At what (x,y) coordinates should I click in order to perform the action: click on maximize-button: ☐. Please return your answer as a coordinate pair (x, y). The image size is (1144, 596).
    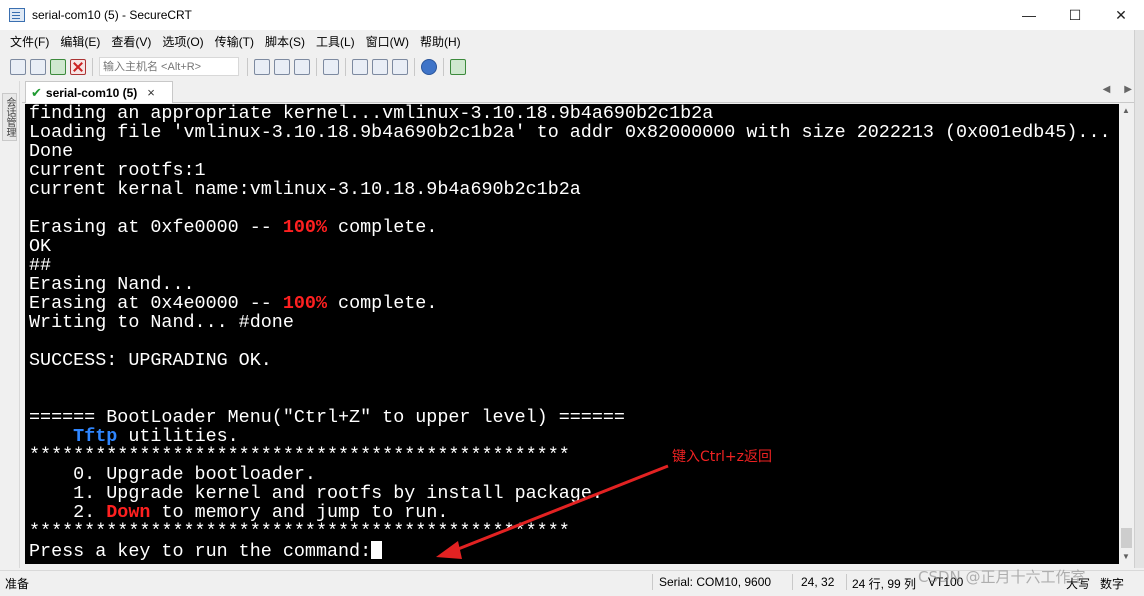
    Looking at the image, I should click on (1075, 15).